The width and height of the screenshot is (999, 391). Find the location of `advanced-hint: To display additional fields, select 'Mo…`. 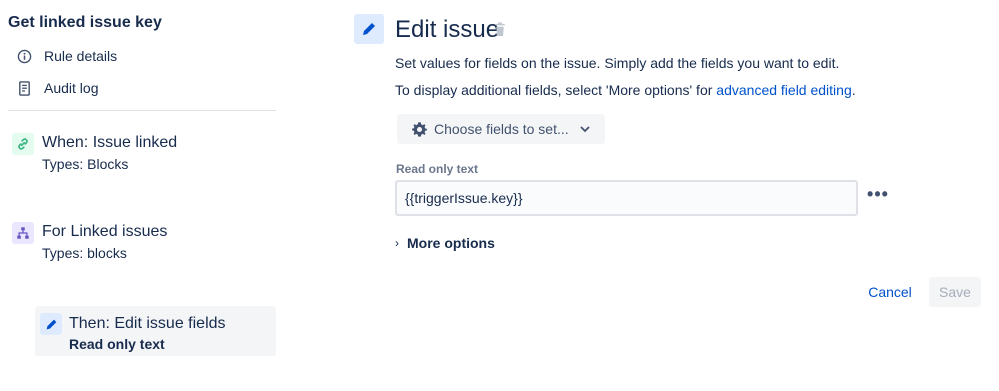

advanced-hint: To display additional fields, select 'Mo… is located at coordinates (625, 90).